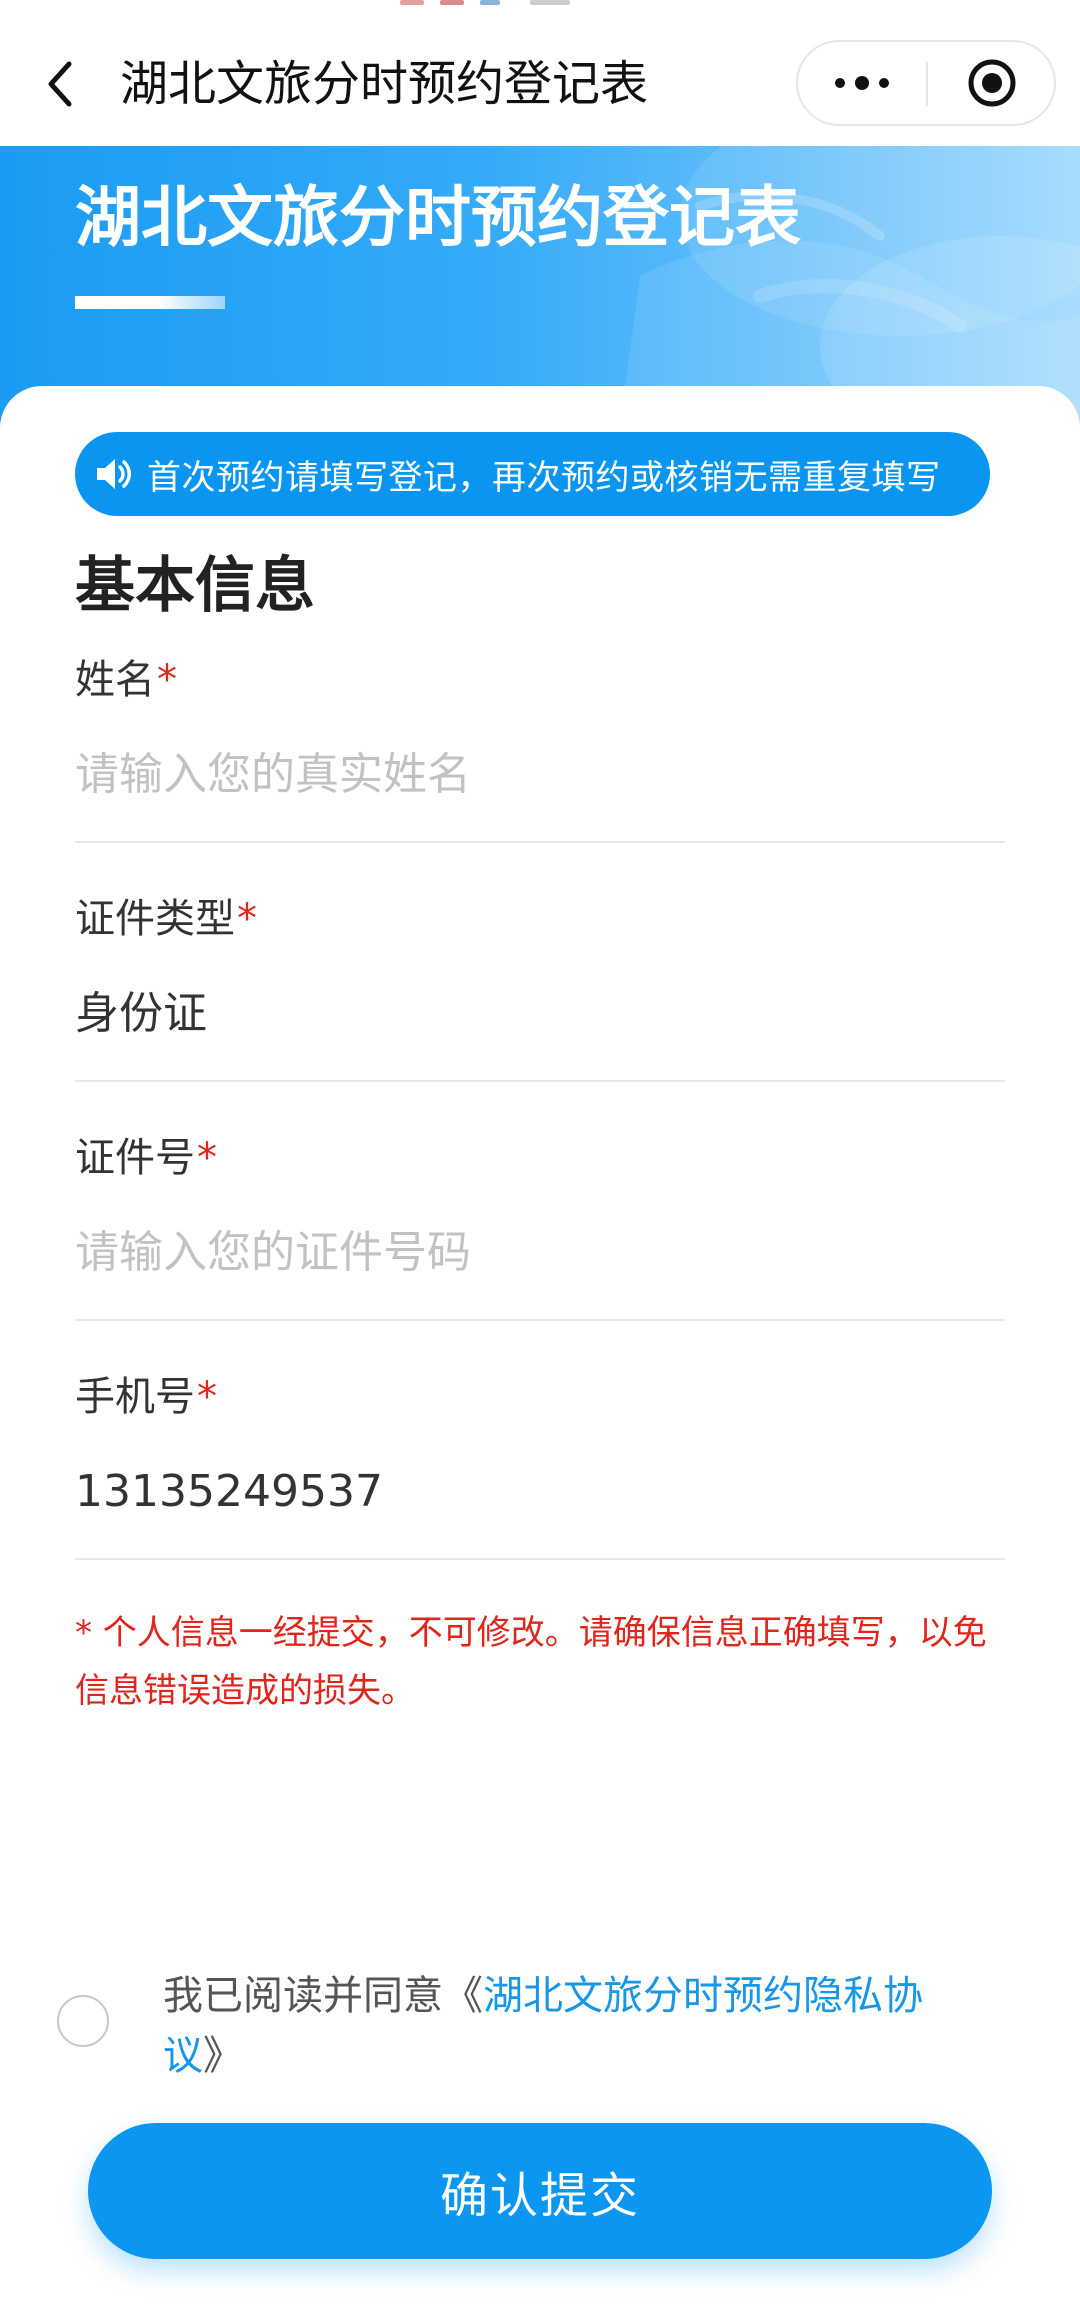 Image resolution: width=1080 pixels, height=2315 pixels. Describe the element at coordinates (141, 1014) in the screenshot. I see `id-type-select: 身份证` at that location.